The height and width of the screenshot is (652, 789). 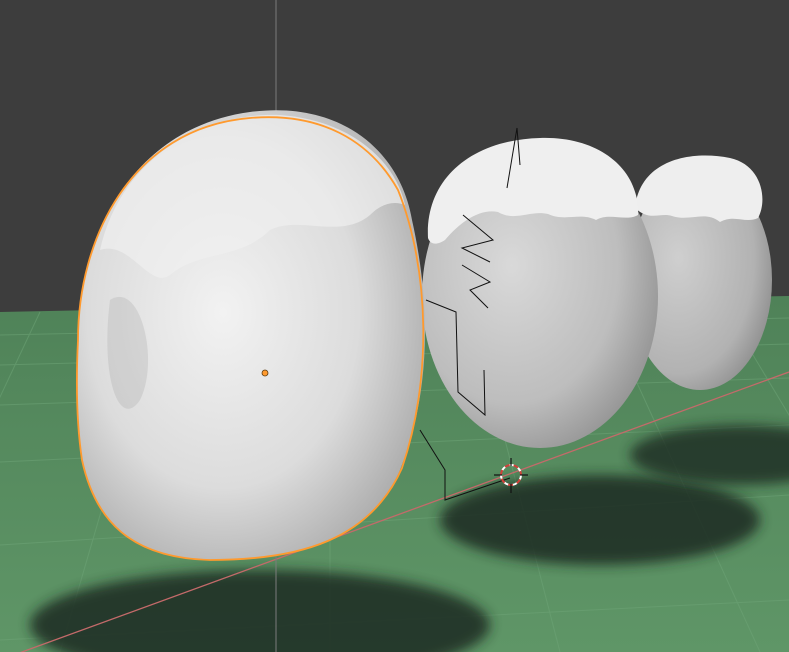 What do you see at coordinates (265, 373) in the screenshot?
I see `object-origin-dot` at bounding box center [265, 373].